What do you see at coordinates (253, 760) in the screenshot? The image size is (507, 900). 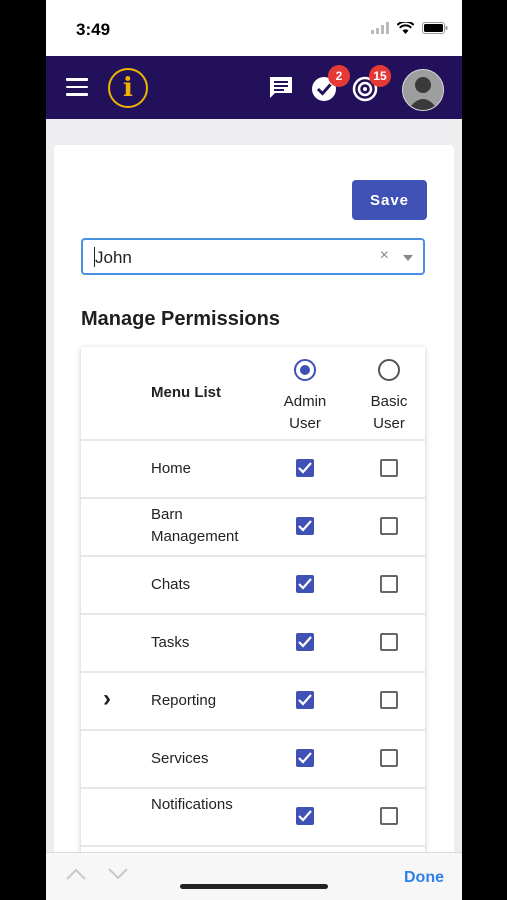 I see `table-row: Services` at bounding box center [253, 760].